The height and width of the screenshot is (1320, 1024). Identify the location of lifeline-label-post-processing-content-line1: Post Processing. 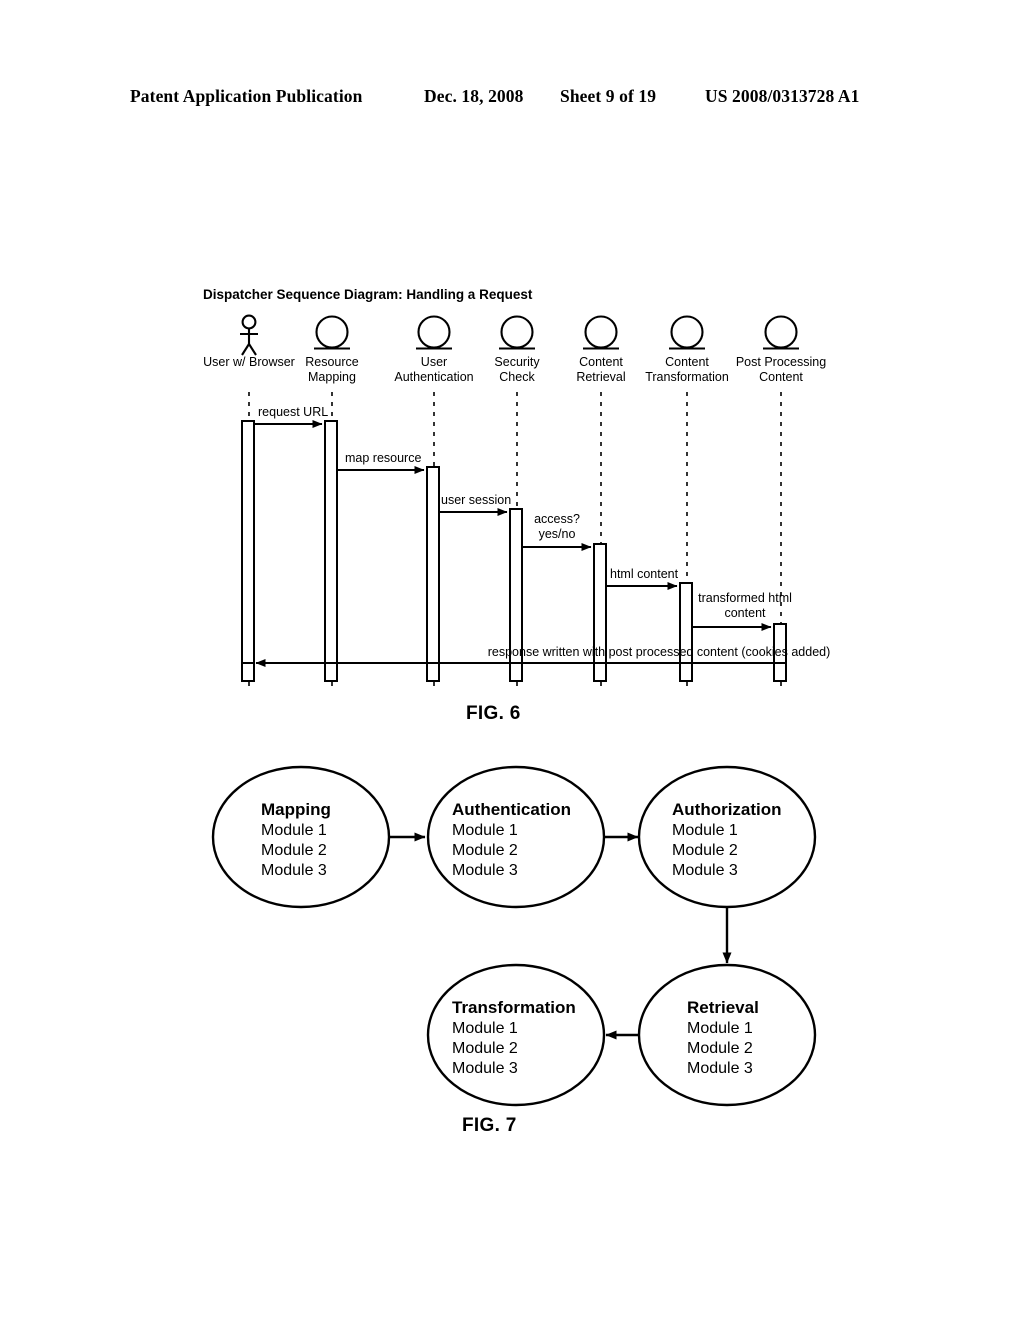
(781, 362).